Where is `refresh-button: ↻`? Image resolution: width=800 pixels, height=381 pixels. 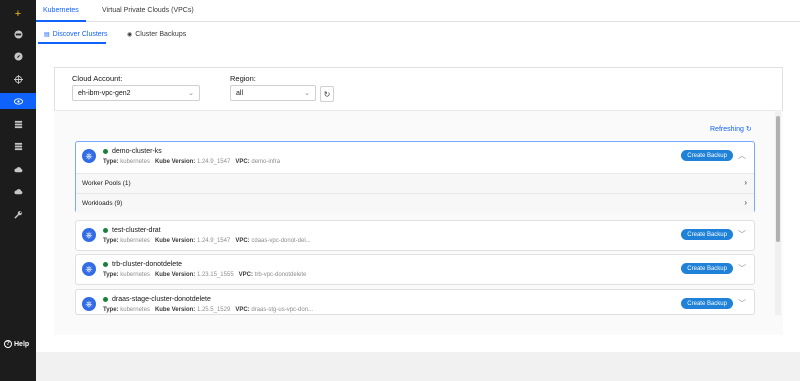 refresh-button: ↻ is located at coordinates (327, 94).